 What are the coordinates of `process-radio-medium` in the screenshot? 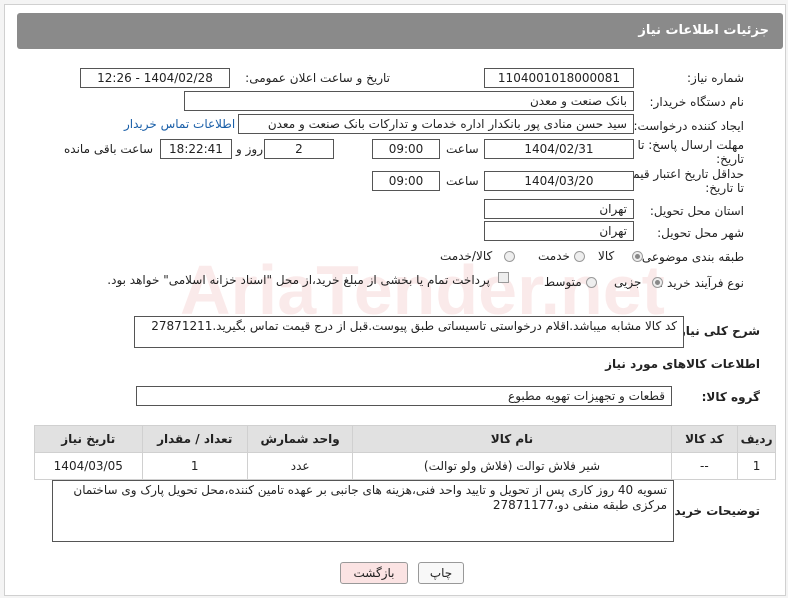 It's located at (591, 282).